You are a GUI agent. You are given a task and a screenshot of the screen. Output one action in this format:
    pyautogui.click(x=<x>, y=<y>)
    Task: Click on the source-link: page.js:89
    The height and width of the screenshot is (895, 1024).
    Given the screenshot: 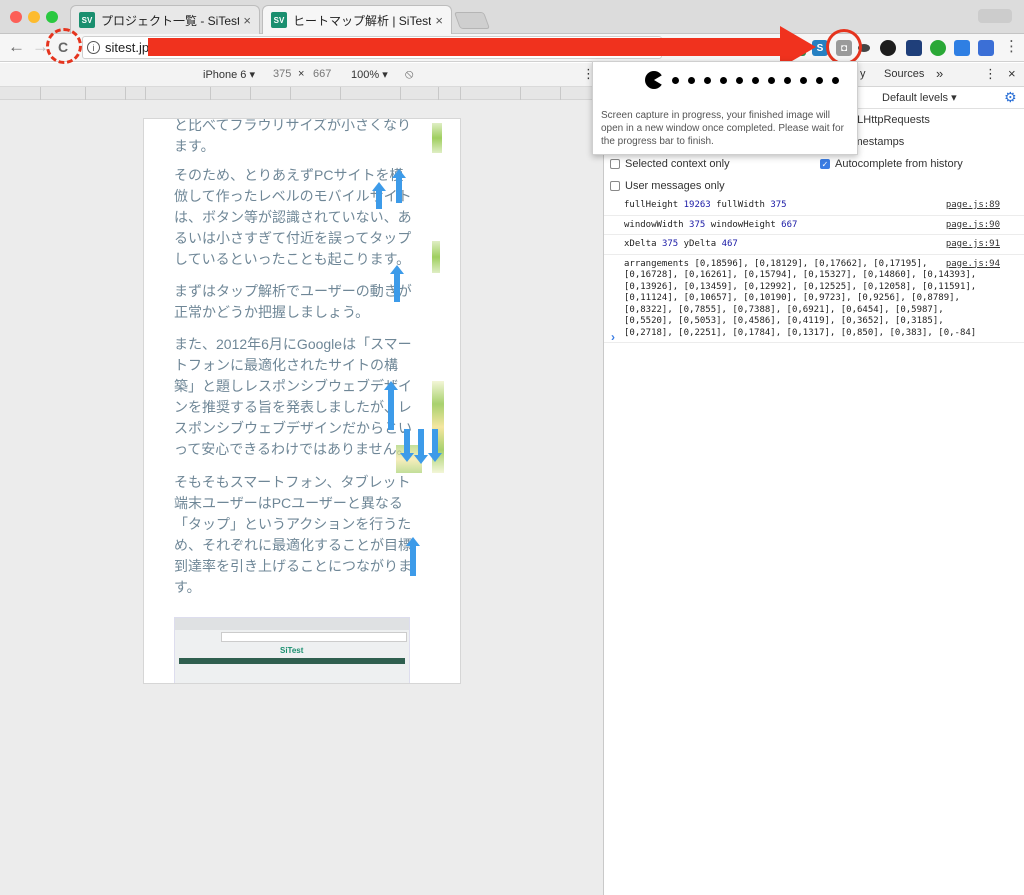 What is the action you would take?
    pyautogui.click(x=973, y=206)
    